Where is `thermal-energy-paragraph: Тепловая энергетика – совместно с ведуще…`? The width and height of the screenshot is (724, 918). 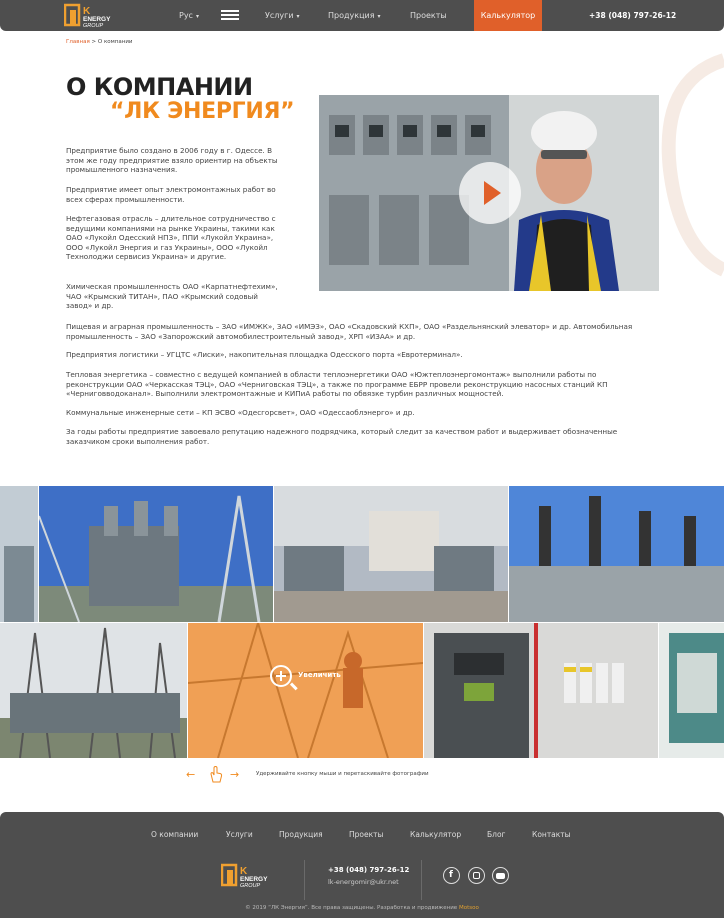 thermal-energy-paragraph: Тепловая энергетика – совместно с ведуще… is located at coordinates (337, 384).